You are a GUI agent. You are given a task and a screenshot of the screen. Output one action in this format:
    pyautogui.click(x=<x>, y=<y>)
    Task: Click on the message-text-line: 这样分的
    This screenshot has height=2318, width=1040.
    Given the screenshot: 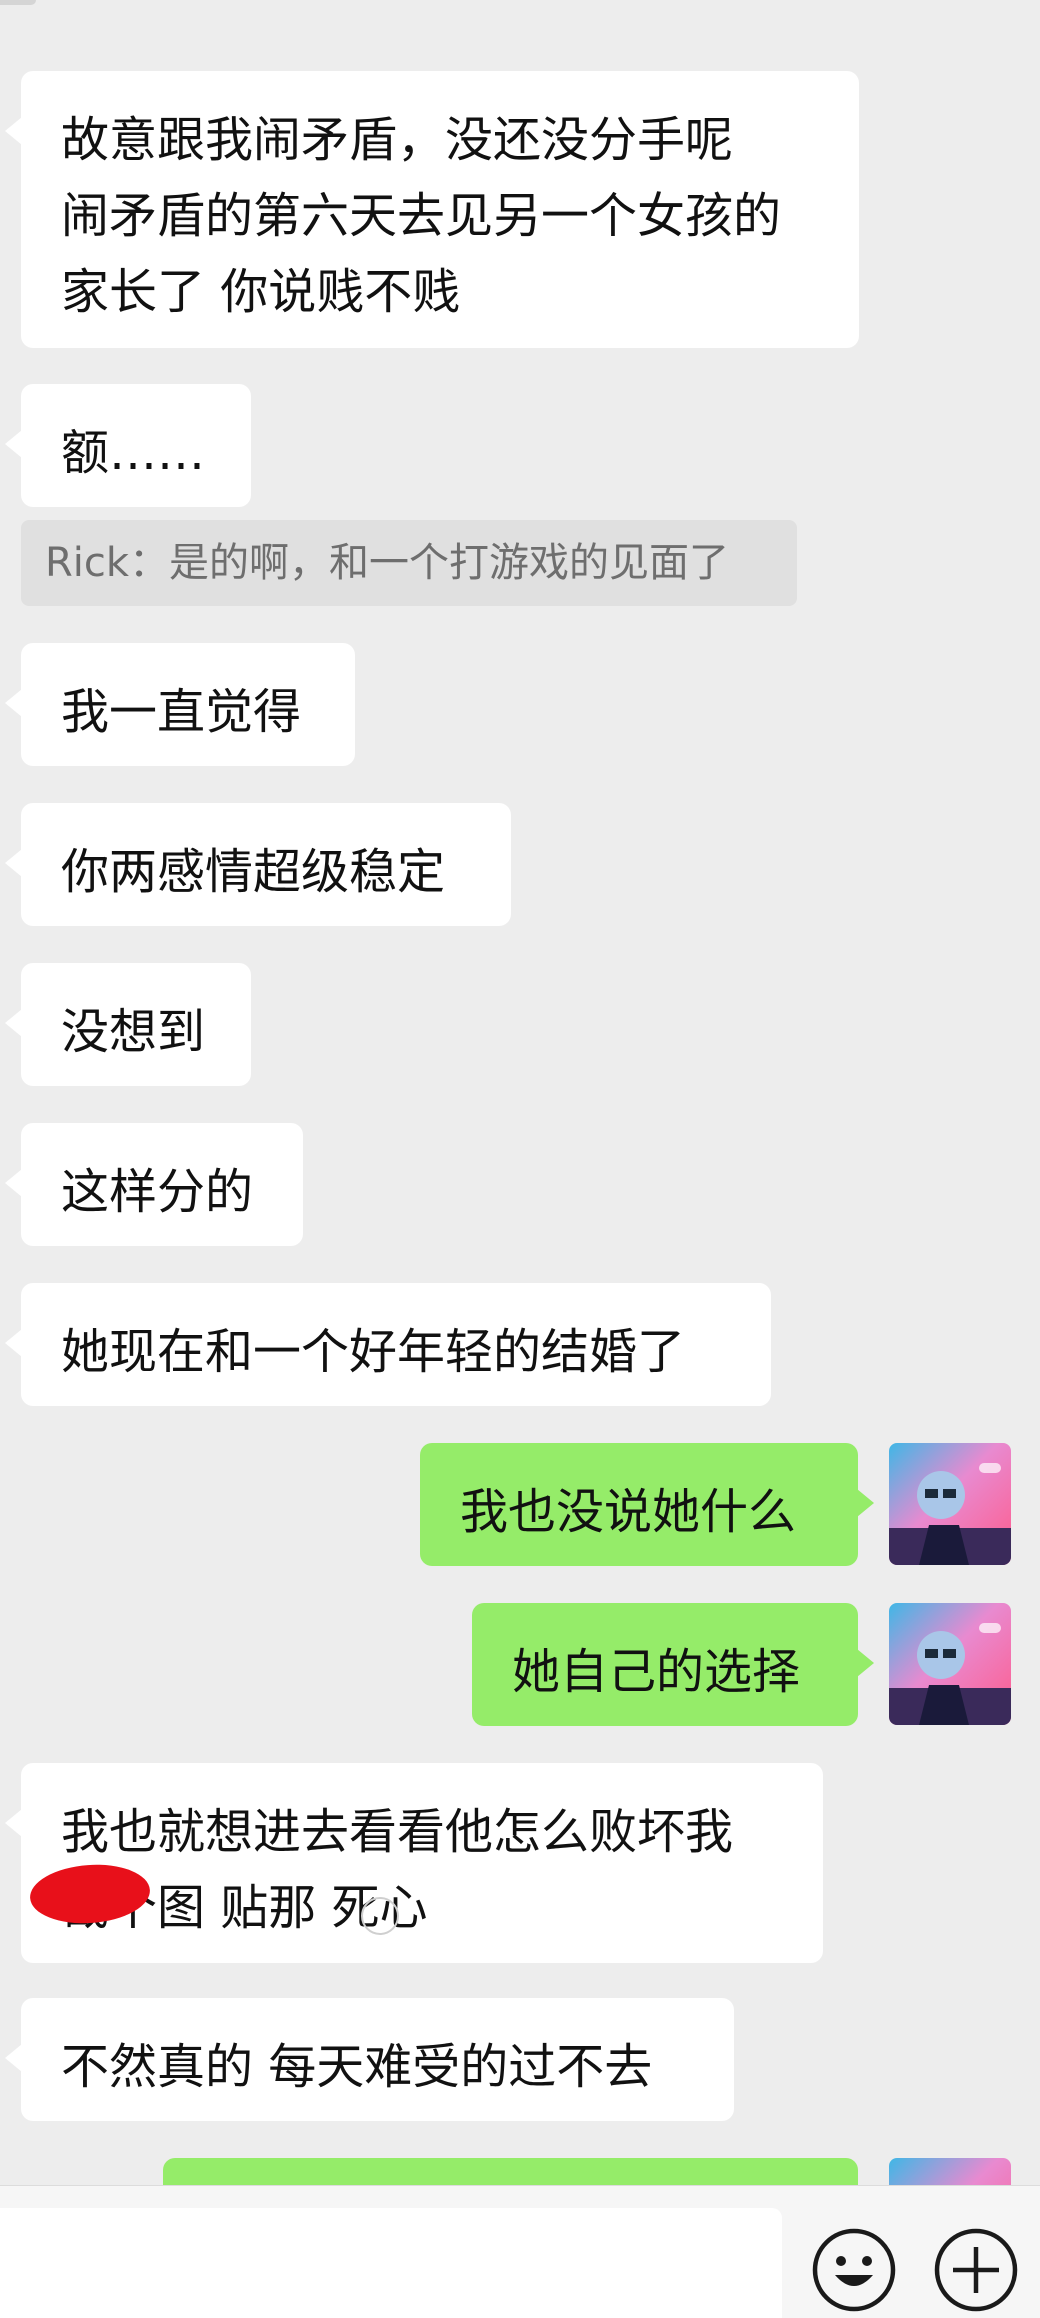 What is the action you would take?
    pyautogui.click(x=157, y=1192)
    